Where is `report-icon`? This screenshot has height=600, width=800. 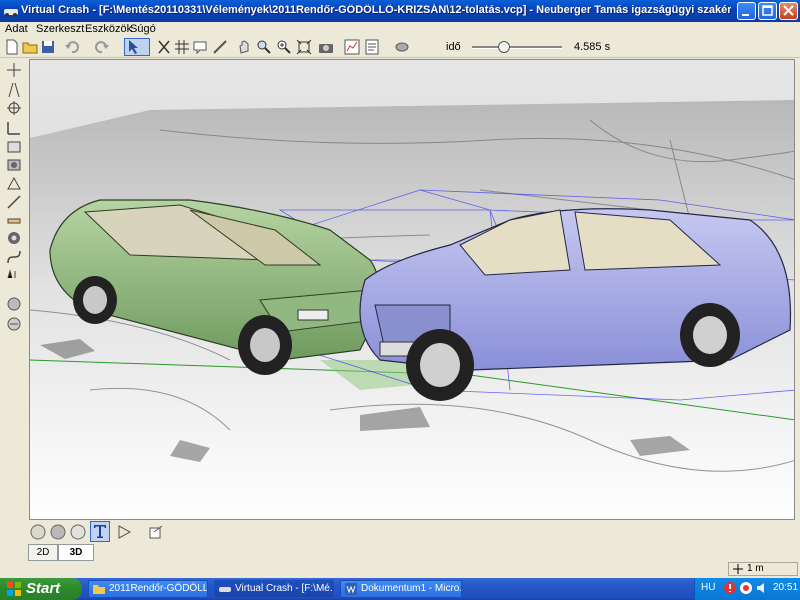 report-icon is located at coordinates (372, 47).